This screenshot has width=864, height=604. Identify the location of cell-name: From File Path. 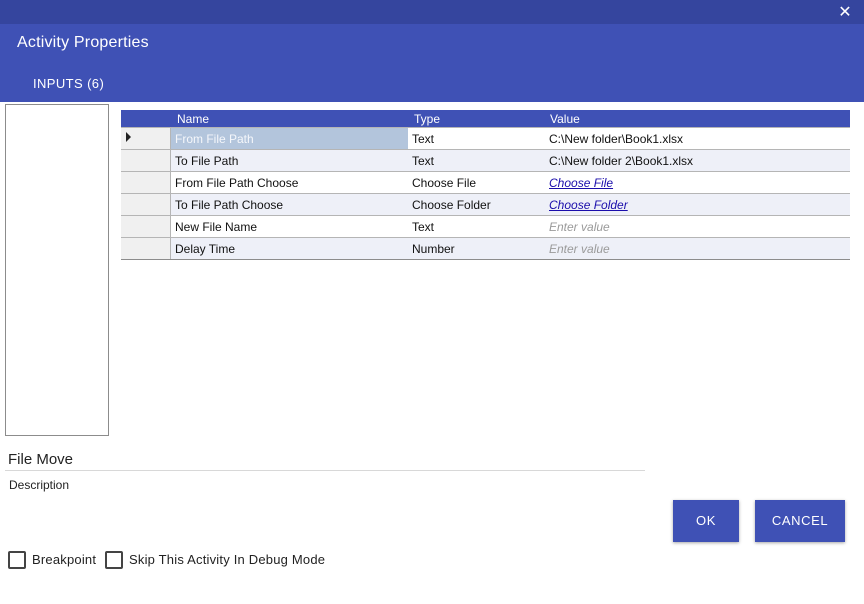
(289, 138).